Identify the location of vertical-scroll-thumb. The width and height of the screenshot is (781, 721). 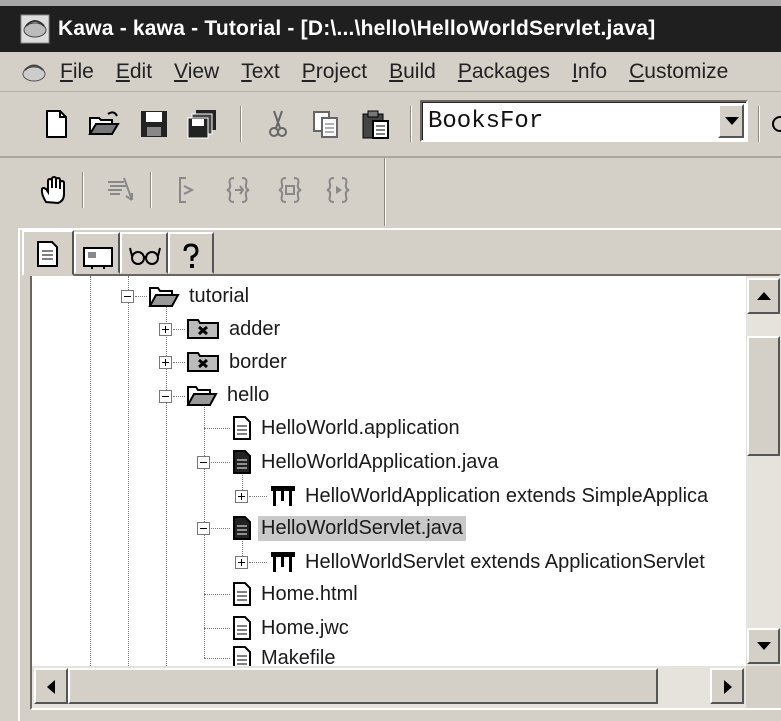
(763, 396).